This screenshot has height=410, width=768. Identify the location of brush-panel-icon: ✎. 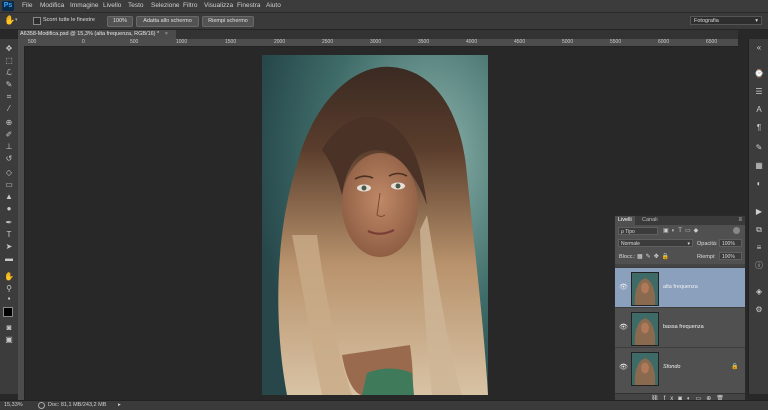
(759, 148).